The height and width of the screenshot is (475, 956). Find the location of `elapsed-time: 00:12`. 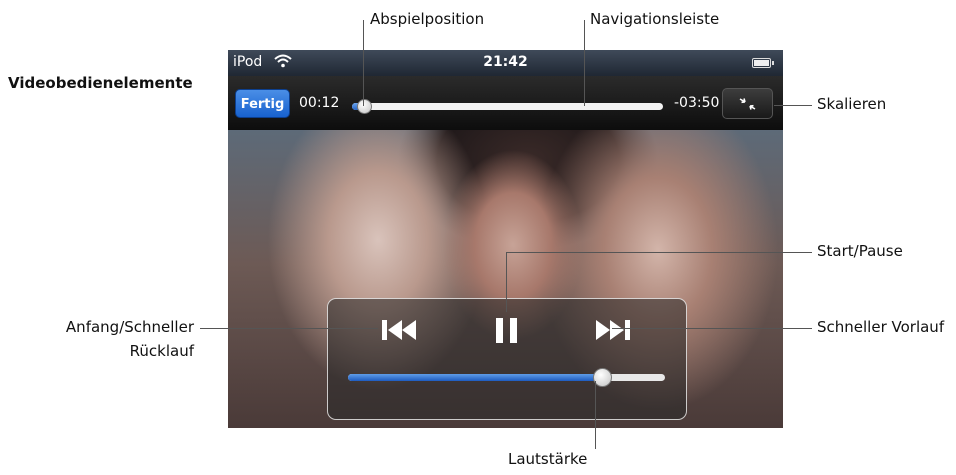

elapsed-time: 00:12 is located at coordinates (319, 103).